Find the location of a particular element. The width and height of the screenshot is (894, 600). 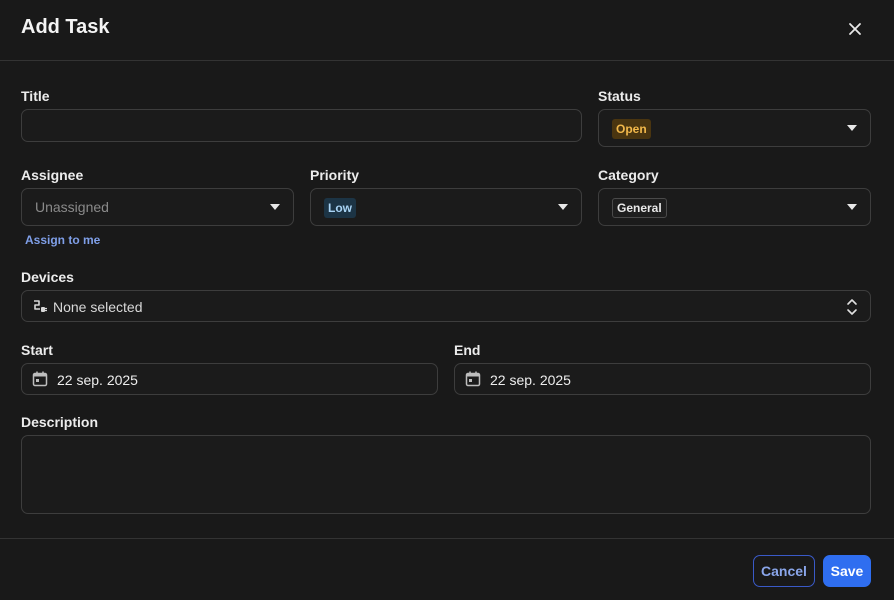

status-badge: Open is located at coordinates (631, 129).